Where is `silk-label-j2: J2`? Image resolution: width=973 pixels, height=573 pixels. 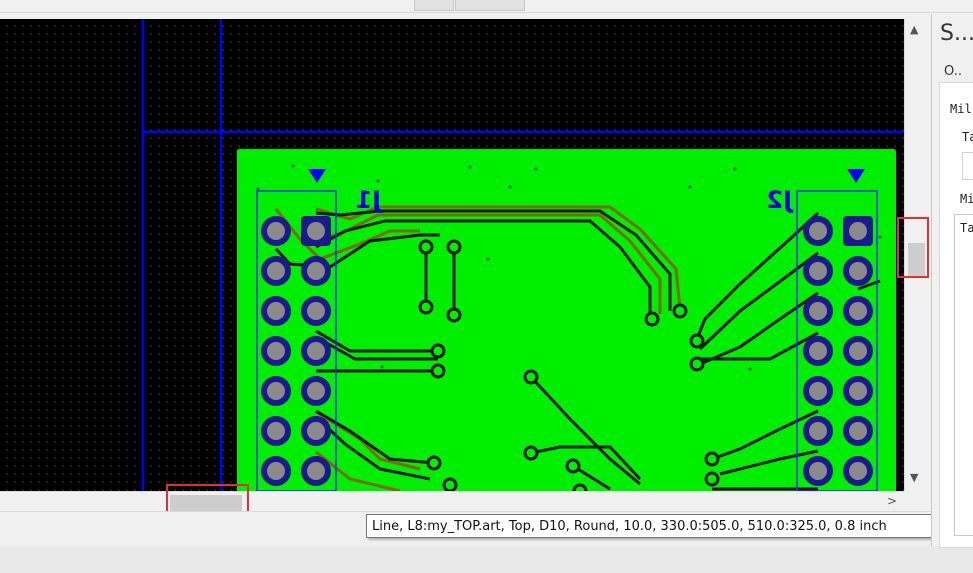
silk-label-j2: J2 is located at coordinates (780, 200).